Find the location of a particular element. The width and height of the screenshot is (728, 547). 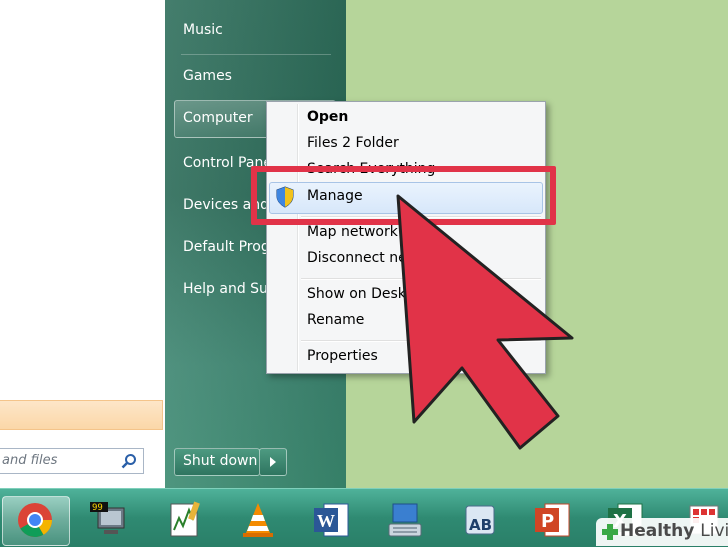

start-item-help: Help and Sup is located at coordinates (230, 289).